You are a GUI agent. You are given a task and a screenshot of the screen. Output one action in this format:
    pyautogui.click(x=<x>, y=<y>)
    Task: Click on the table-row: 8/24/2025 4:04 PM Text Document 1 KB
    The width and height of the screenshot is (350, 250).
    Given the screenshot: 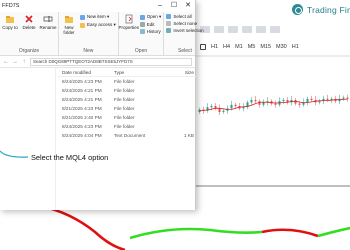 What is the action you would take?
    pyautogui.click(x=127, y=135)
    